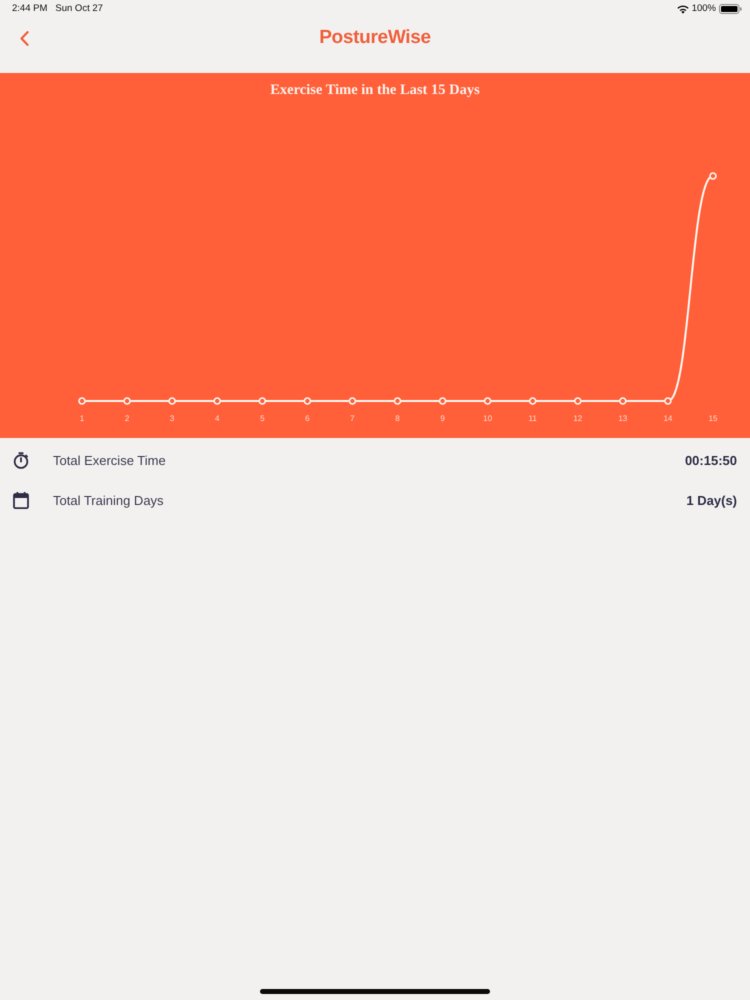 This screenshot has width=750, height=1000. What do you see at coordinates (109, 500) in the screenshot?
I see `stat-label: Total Training Days` at bounding box center [109, 500].